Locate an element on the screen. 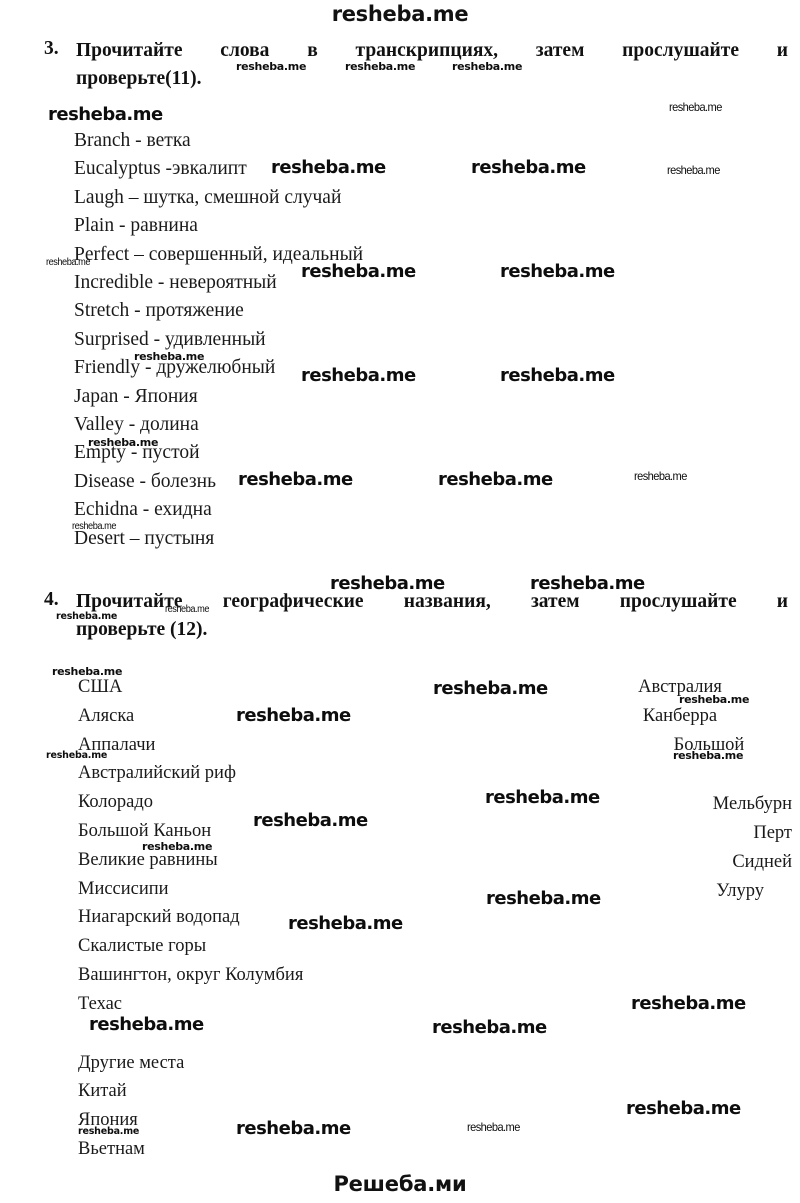  exercise-4-word-3: затем is located at coordinates (555, 601).